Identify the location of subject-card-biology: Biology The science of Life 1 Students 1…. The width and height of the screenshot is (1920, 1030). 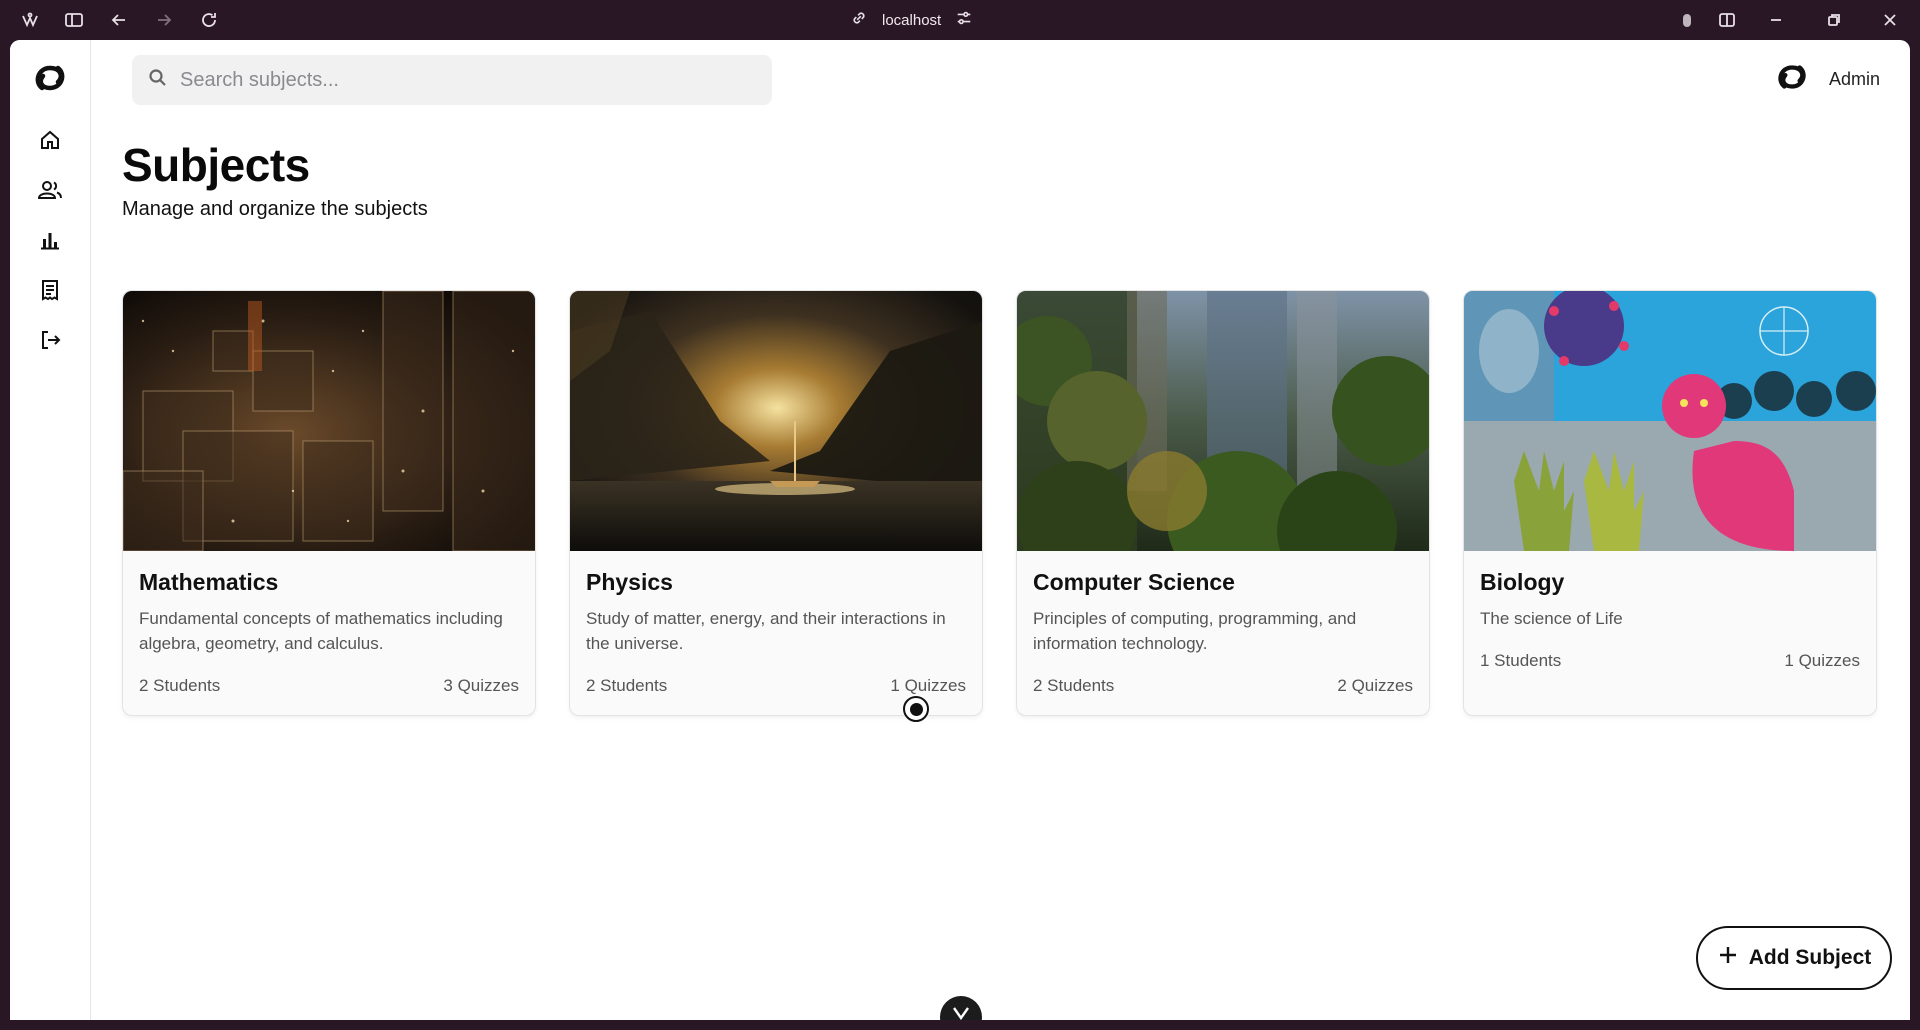
(1670, 503).